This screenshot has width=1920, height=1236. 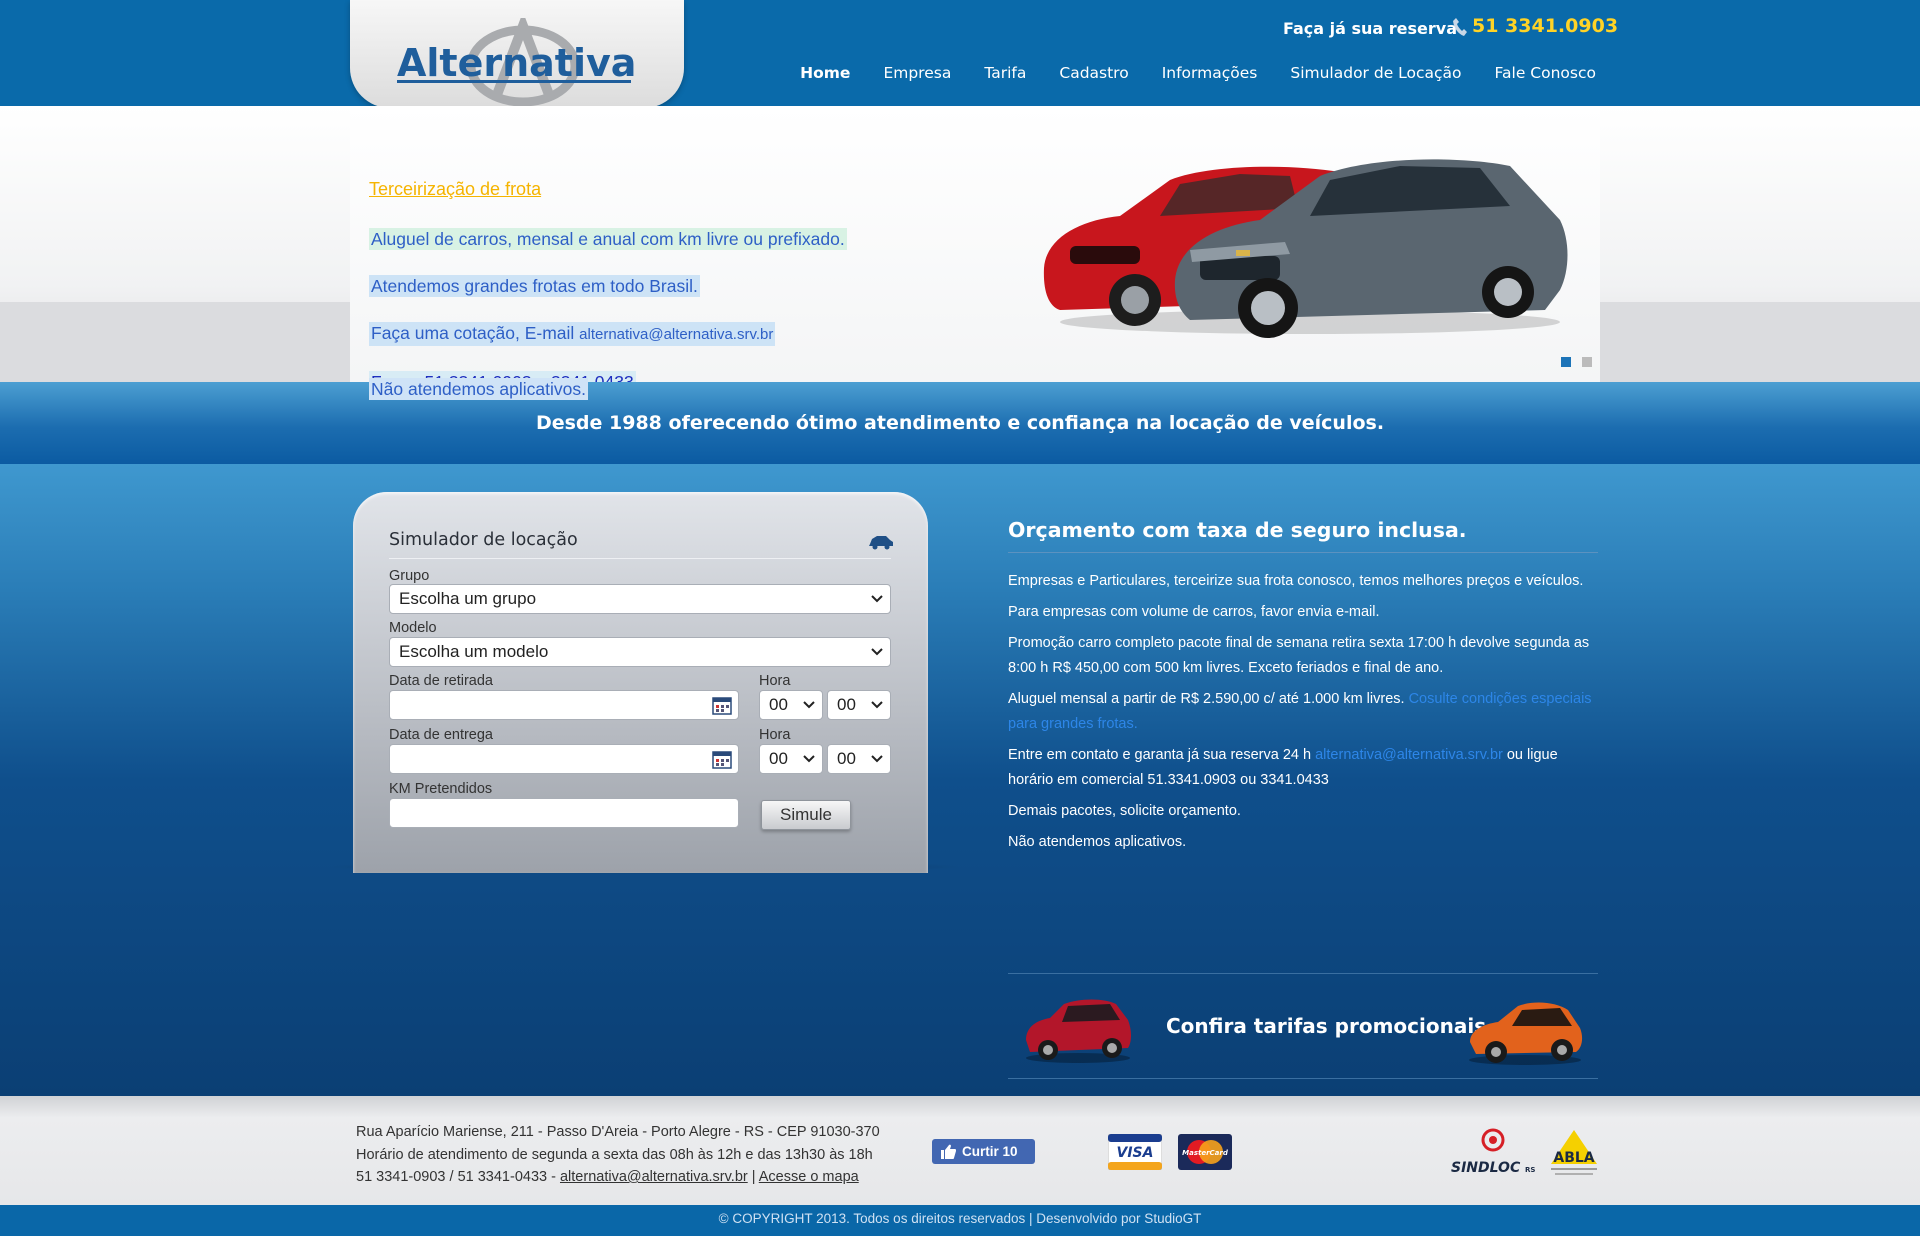 What do you see at coordinates (775, 735) in the screenshot?
I see `hora-entrega-label: Hora` at bounding box center [775, 735].